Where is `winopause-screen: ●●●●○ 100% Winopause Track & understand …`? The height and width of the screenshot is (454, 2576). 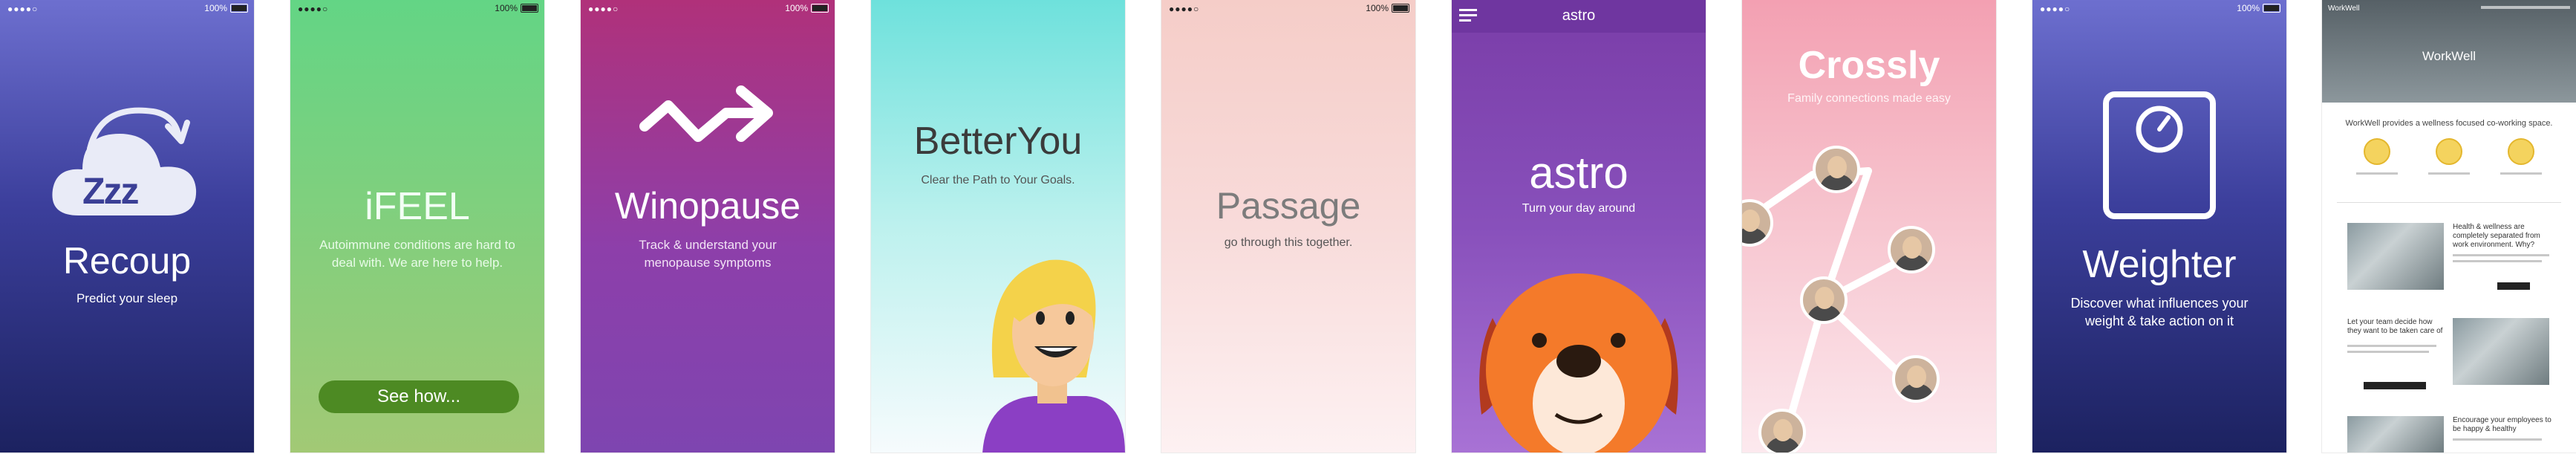
winopause-screen: ●●●●○ 100% Winopause Track & understand … is located at coordinates (708, 226).